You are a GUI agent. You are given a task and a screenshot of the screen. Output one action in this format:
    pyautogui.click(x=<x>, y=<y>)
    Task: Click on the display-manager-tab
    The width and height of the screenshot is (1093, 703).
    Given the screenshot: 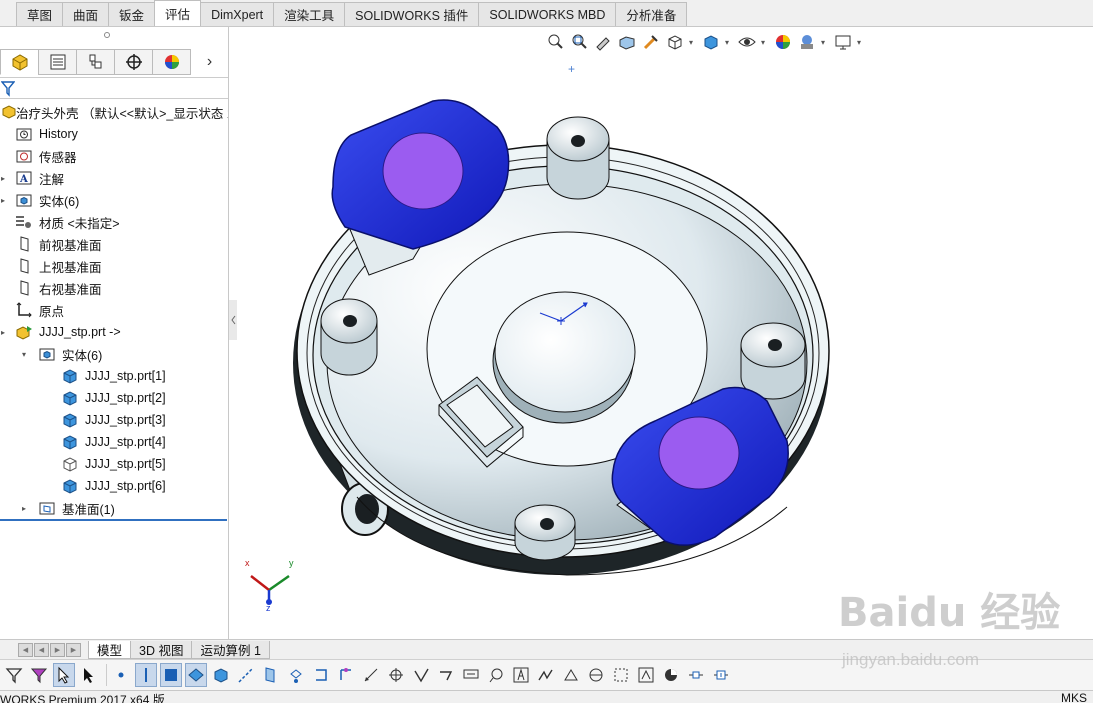 What is the action you would take?
    pyautogui.click(x=172, y=62)
    